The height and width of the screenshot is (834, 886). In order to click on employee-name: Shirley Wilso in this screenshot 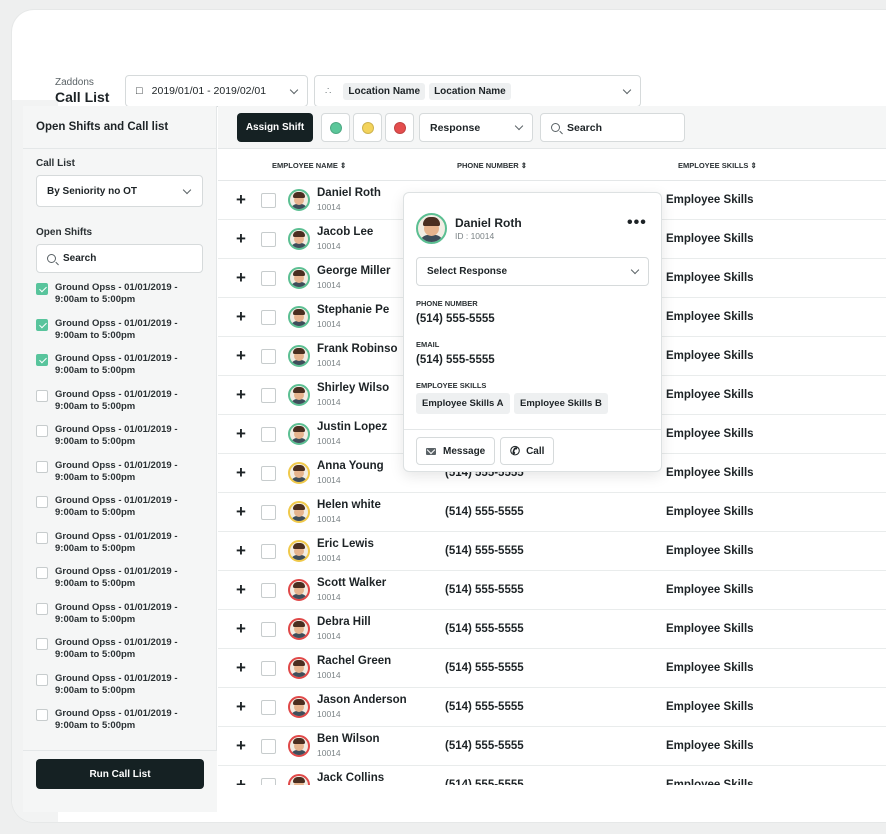, I will do `click(353, 388)`.